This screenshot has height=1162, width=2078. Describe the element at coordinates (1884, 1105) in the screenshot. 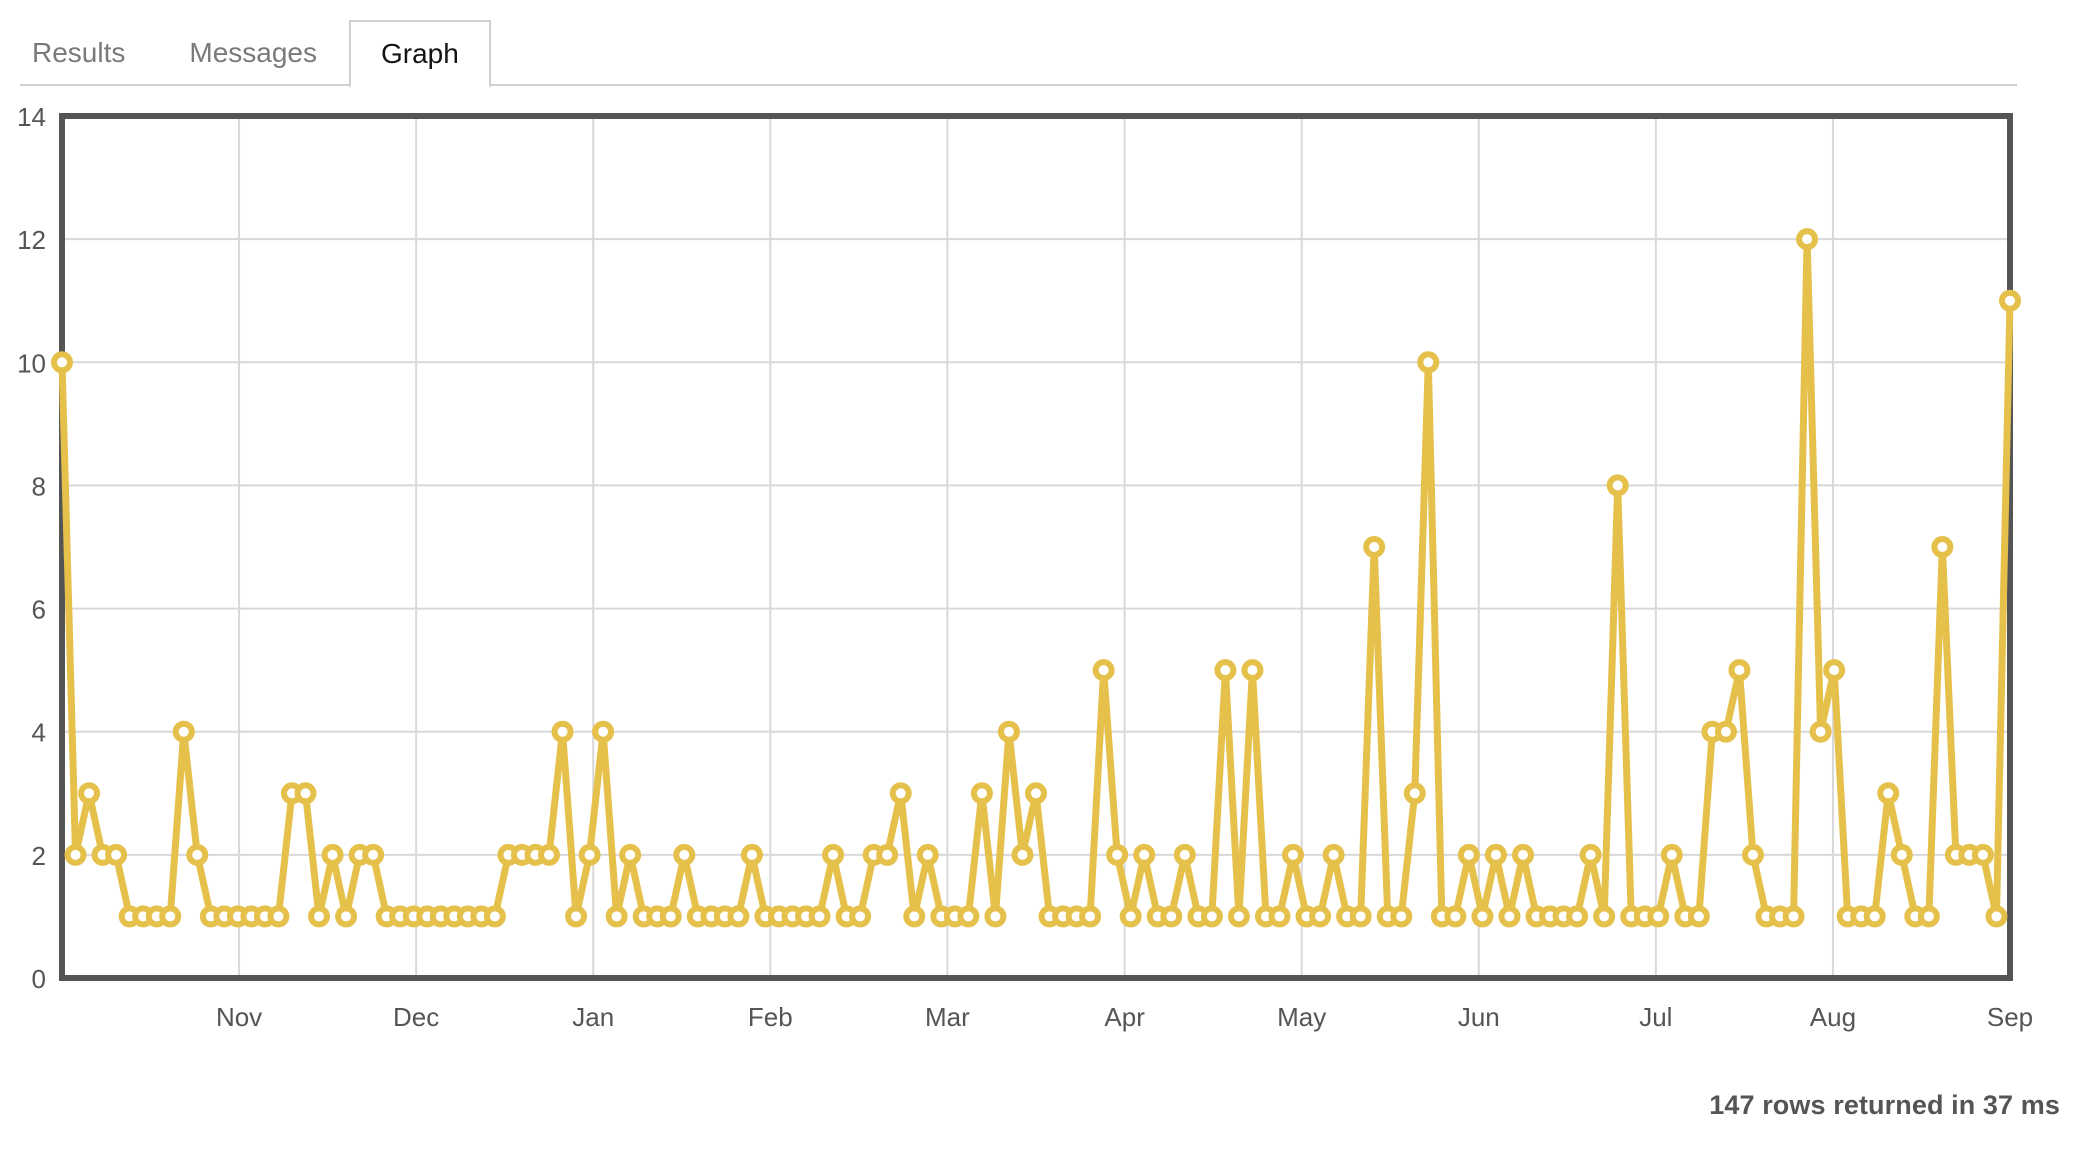

I see `query-status-text: 147 rows returned in 37 ms` at that location.